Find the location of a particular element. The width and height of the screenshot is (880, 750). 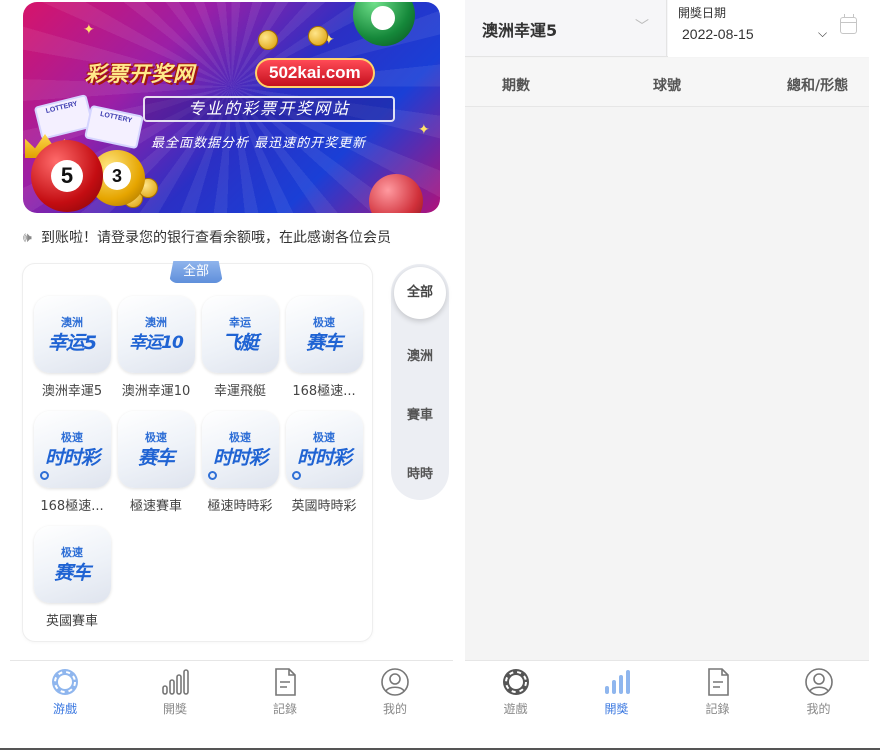

tab-games: 游戲 is located at coordinates (65, 691).